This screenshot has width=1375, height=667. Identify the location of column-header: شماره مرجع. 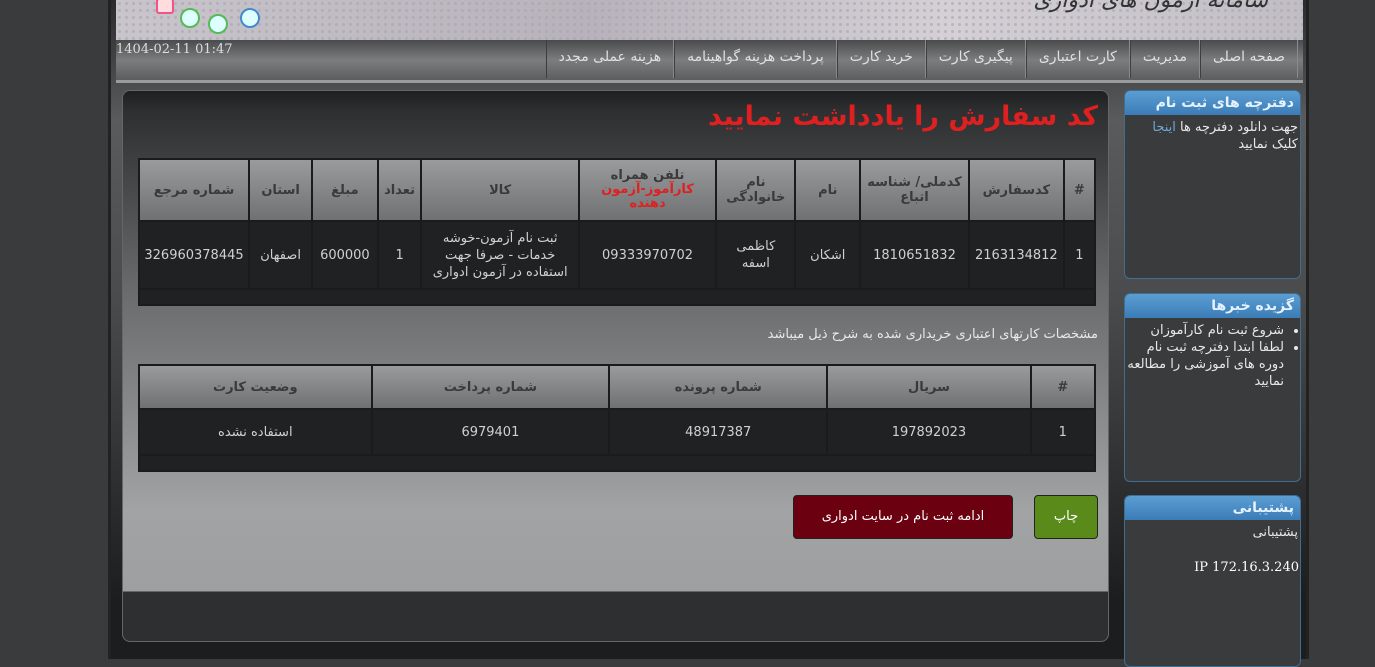
(194, 190).